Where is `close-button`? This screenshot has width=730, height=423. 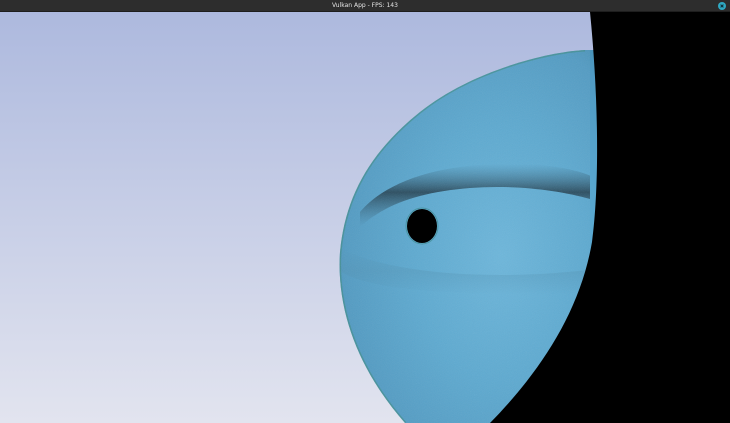
close-button is located at coordinates (722, 6).